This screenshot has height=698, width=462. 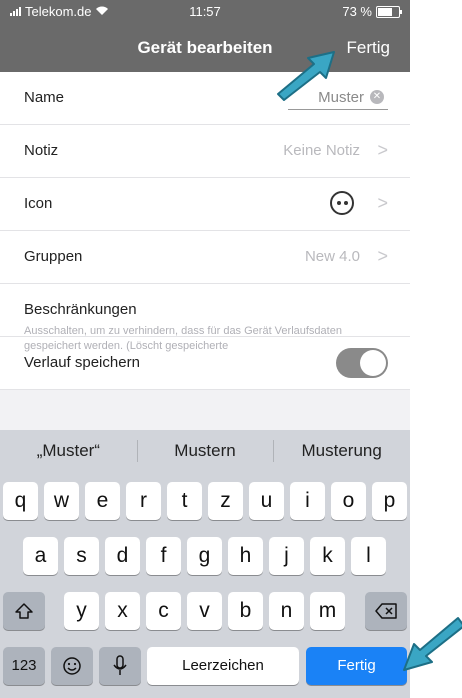 I want to click on key-k: k, so click(x=327, y=556).